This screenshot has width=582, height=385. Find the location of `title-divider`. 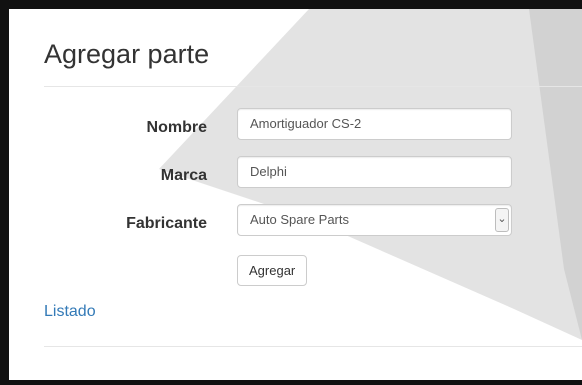

title-divider is located at coordinates (313, 86).